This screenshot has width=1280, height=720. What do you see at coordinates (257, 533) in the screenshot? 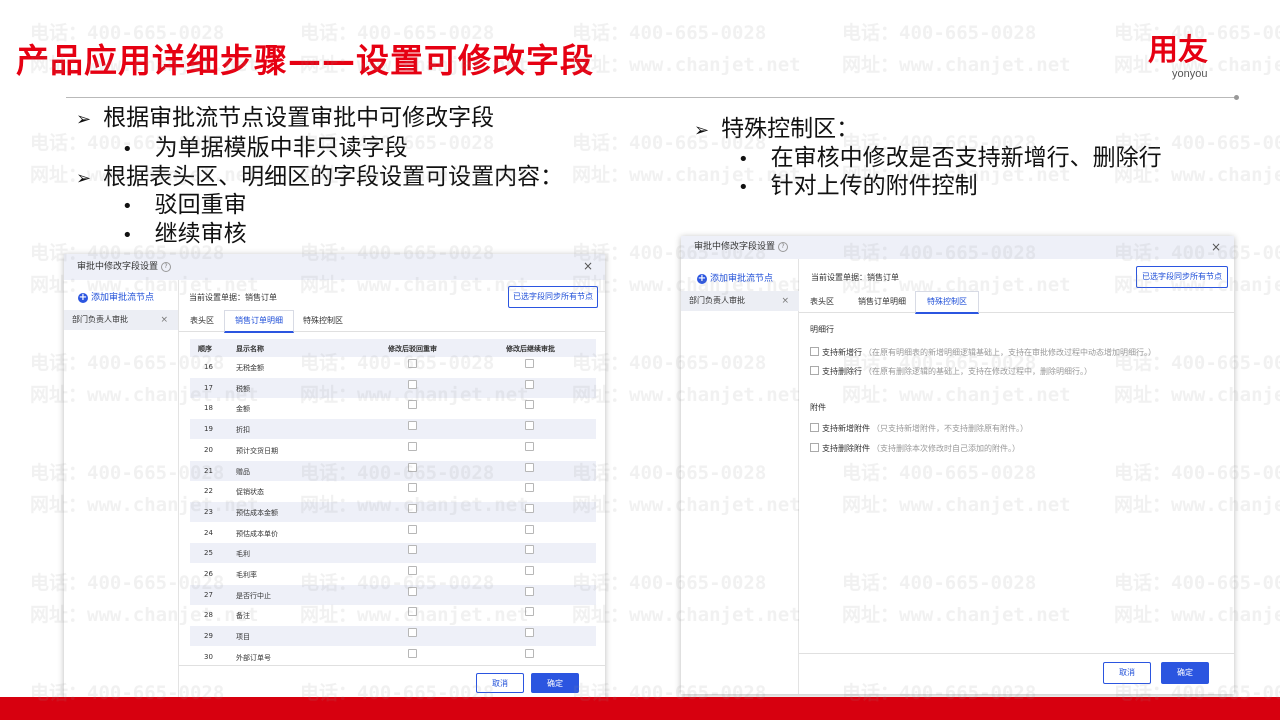
I see `row-display-name: 预估成本单价` at bounding box center [257, 533].